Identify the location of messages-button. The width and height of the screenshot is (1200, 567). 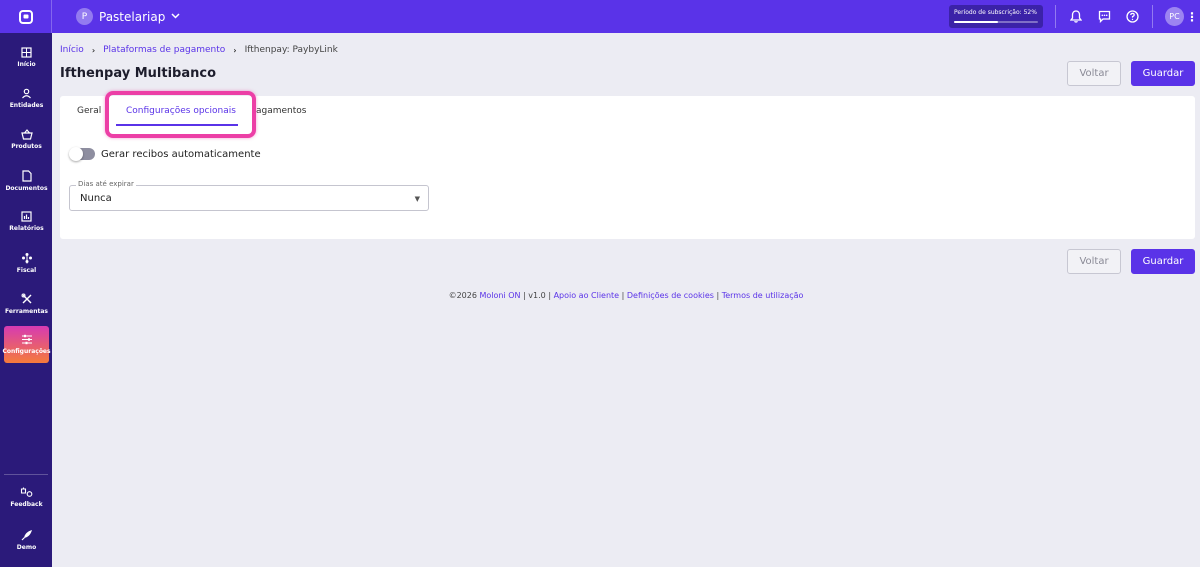
(1104, 16).